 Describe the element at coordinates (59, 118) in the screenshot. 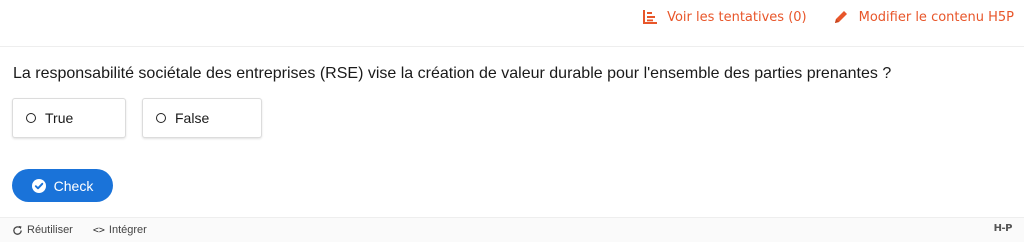

I see `answer-true-label: True` at that location.